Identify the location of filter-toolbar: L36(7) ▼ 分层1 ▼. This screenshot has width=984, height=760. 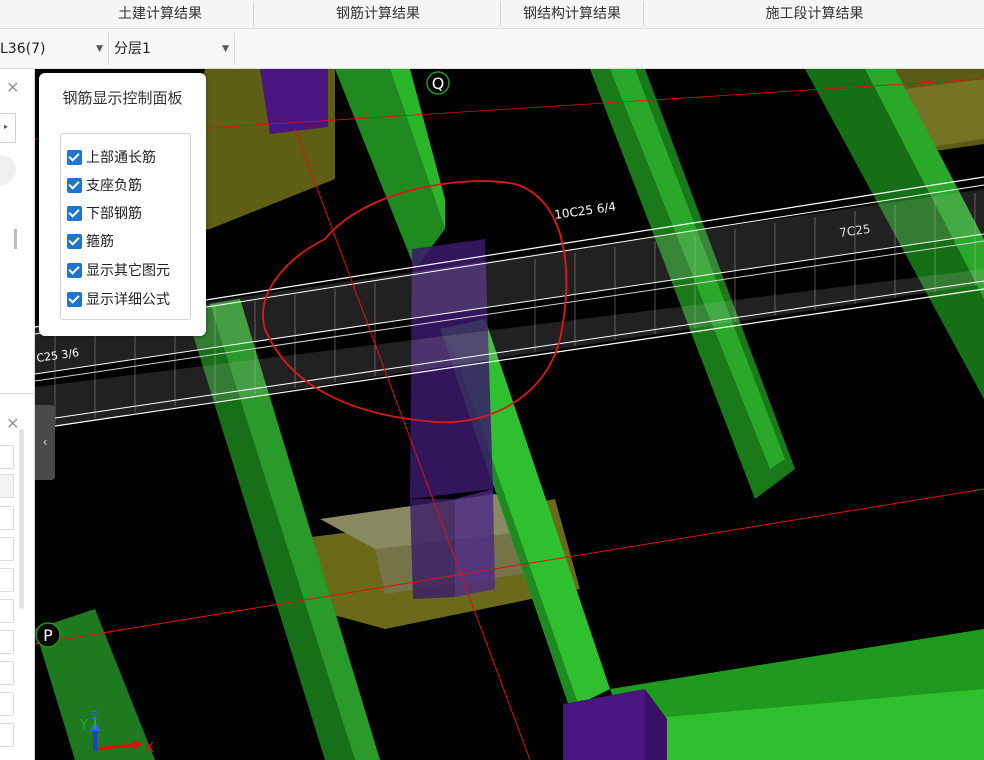
(492, 49).